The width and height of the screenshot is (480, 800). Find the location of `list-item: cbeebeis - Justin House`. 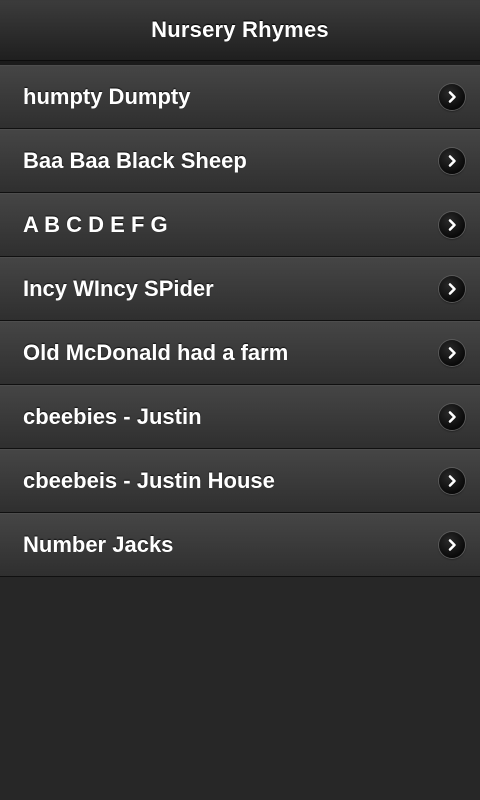

list-item: cbeebeis - Justin House is located at coordinates (240, 481).